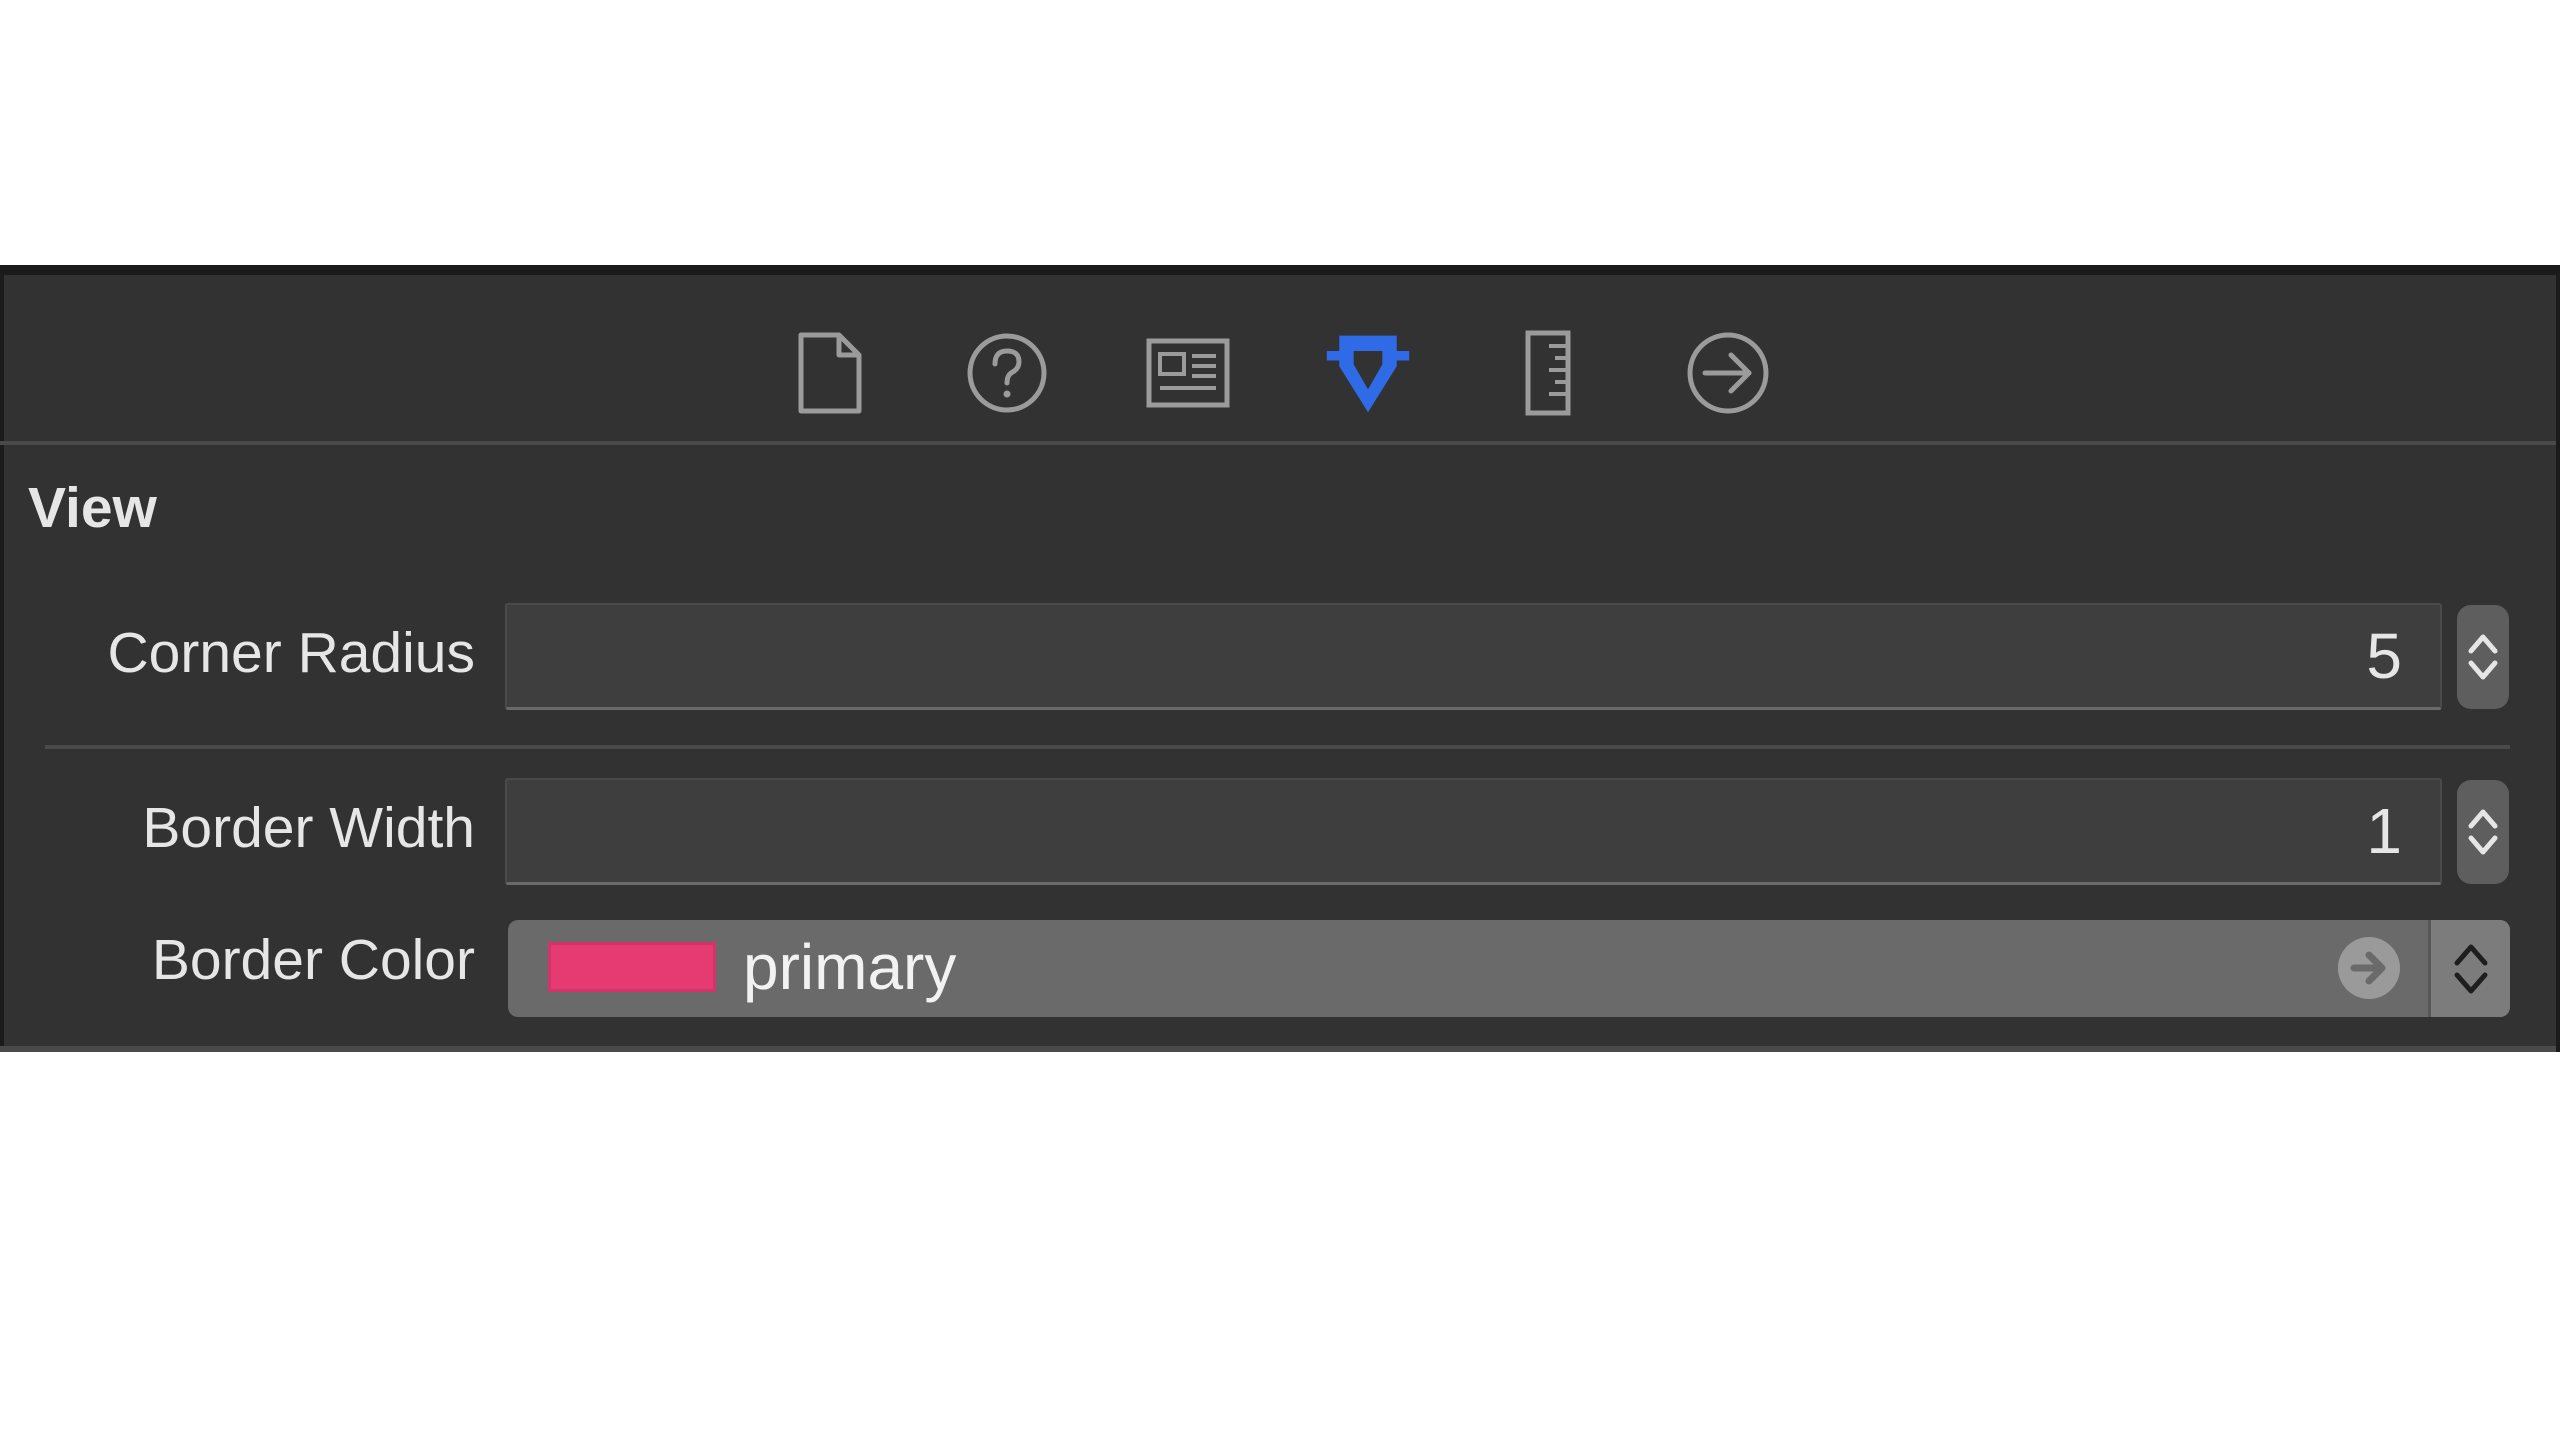 This screenshot has height=1440, width=2560. I want to click on tab-size-inspector, so click(1548, 373).